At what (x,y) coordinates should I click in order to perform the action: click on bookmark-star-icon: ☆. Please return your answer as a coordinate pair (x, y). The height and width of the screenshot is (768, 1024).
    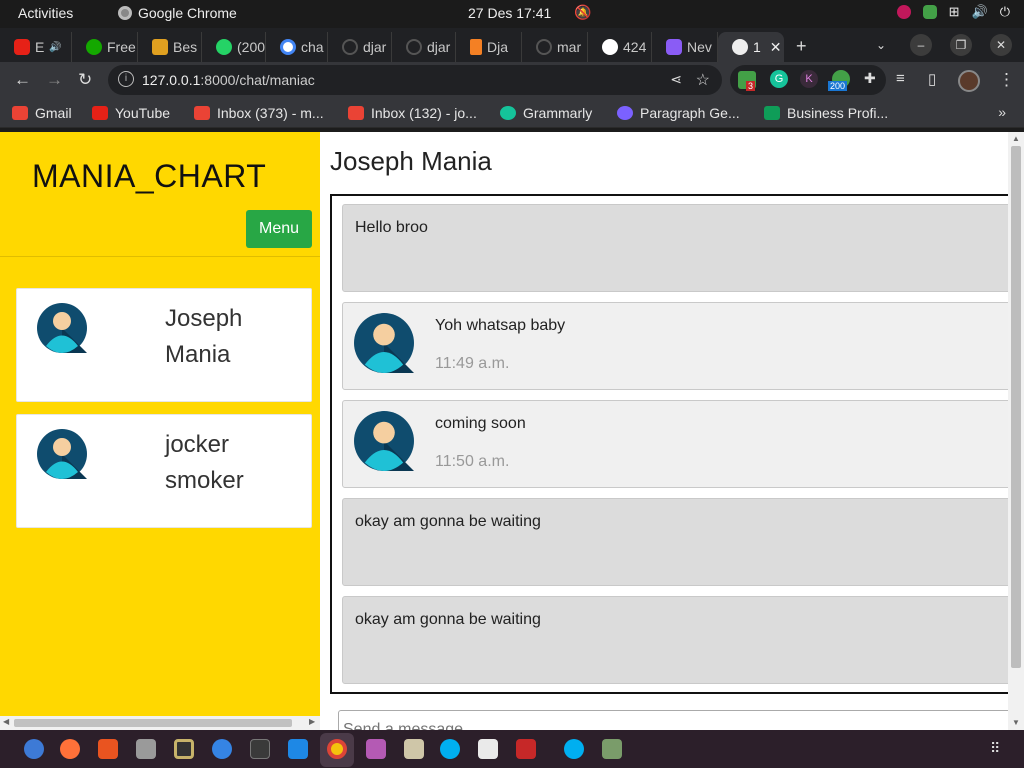
    Looking at the image, I should click on (703, 80).